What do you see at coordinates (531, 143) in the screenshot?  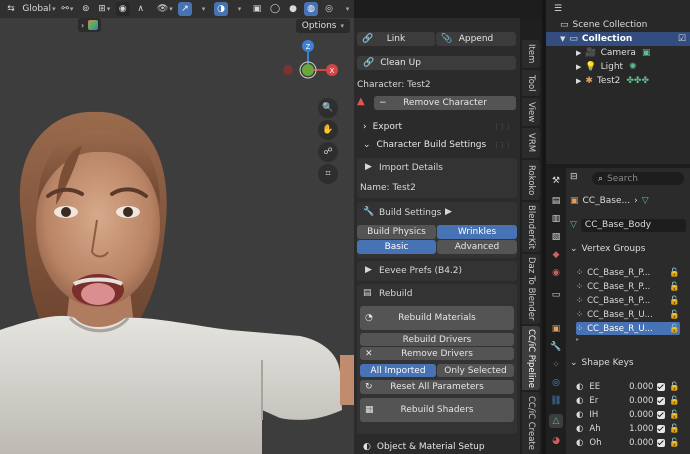 I see `tab-vrm: VRM` at bounding box center [531, 143].